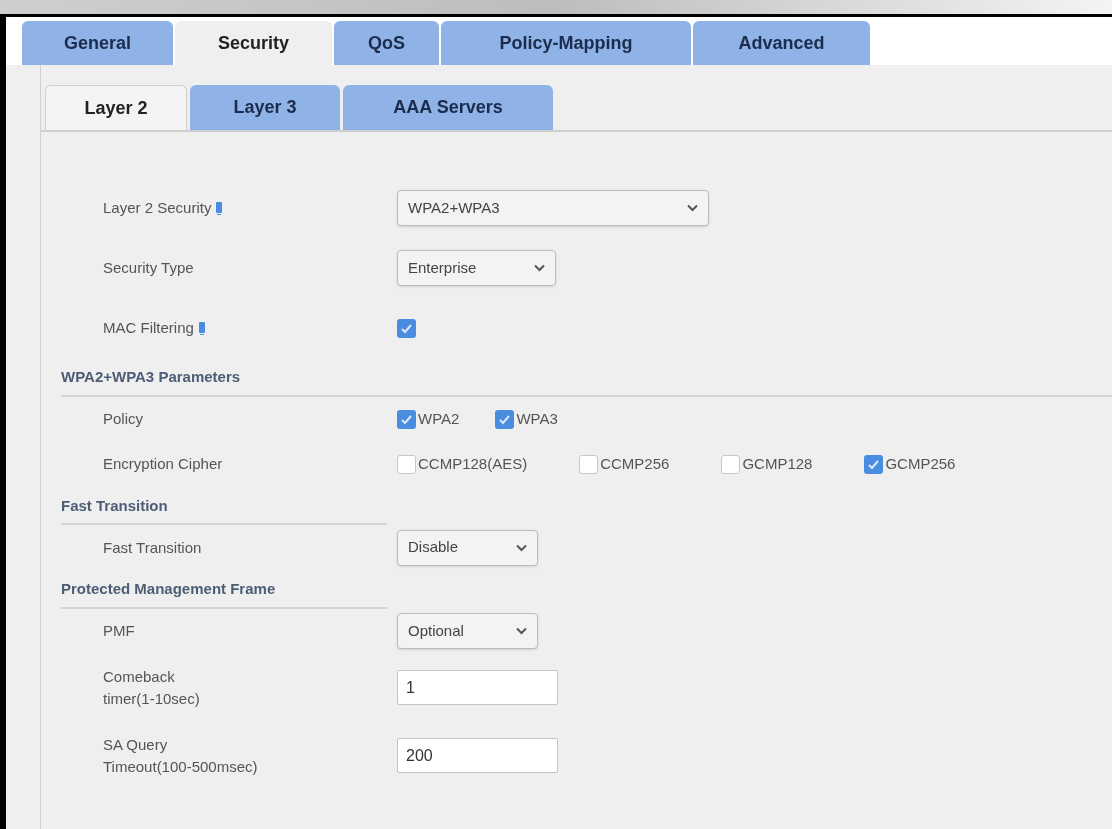  What do you see at coordinates (467, 547) in the screenshot?
I see `dropdown: Disable` at bounding box center [467, 547].